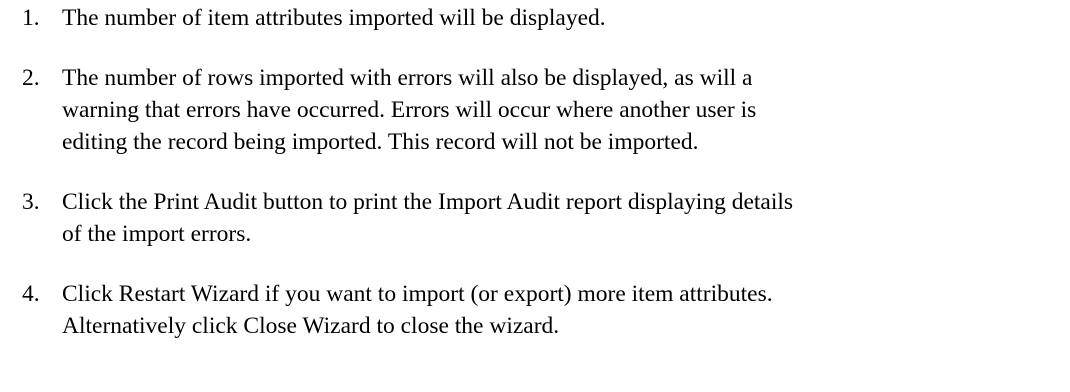 This screenshot has width=1070, height=392. I want to click on step-number: 4., so click(31, 294).